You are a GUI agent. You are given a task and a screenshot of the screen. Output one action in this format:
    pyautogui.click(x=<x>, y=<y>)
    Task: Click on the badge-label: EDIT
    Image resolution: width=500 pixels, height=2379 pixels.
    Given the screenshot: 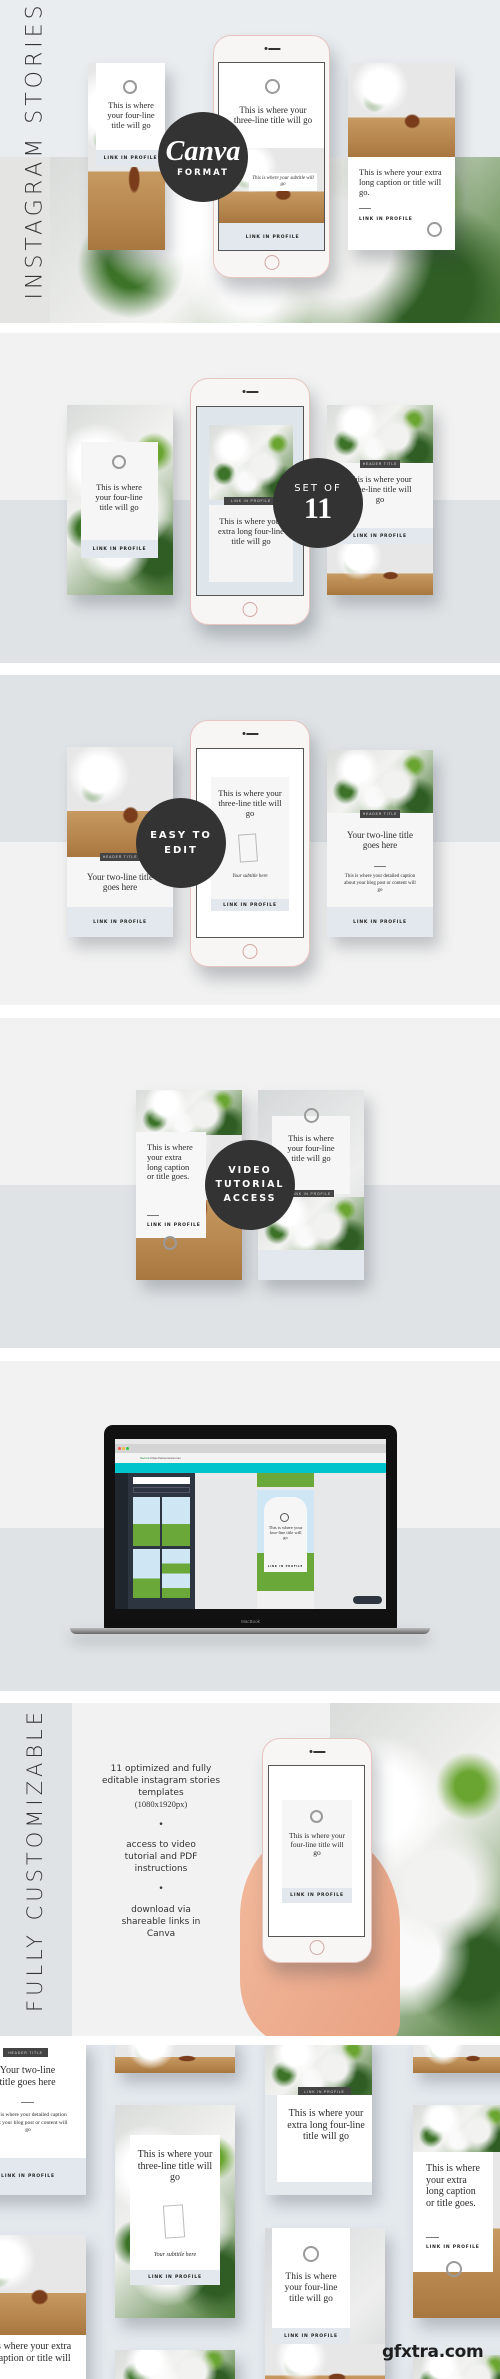 What is the action you would take?
    pyautogui.click(x=181, y=850)
    